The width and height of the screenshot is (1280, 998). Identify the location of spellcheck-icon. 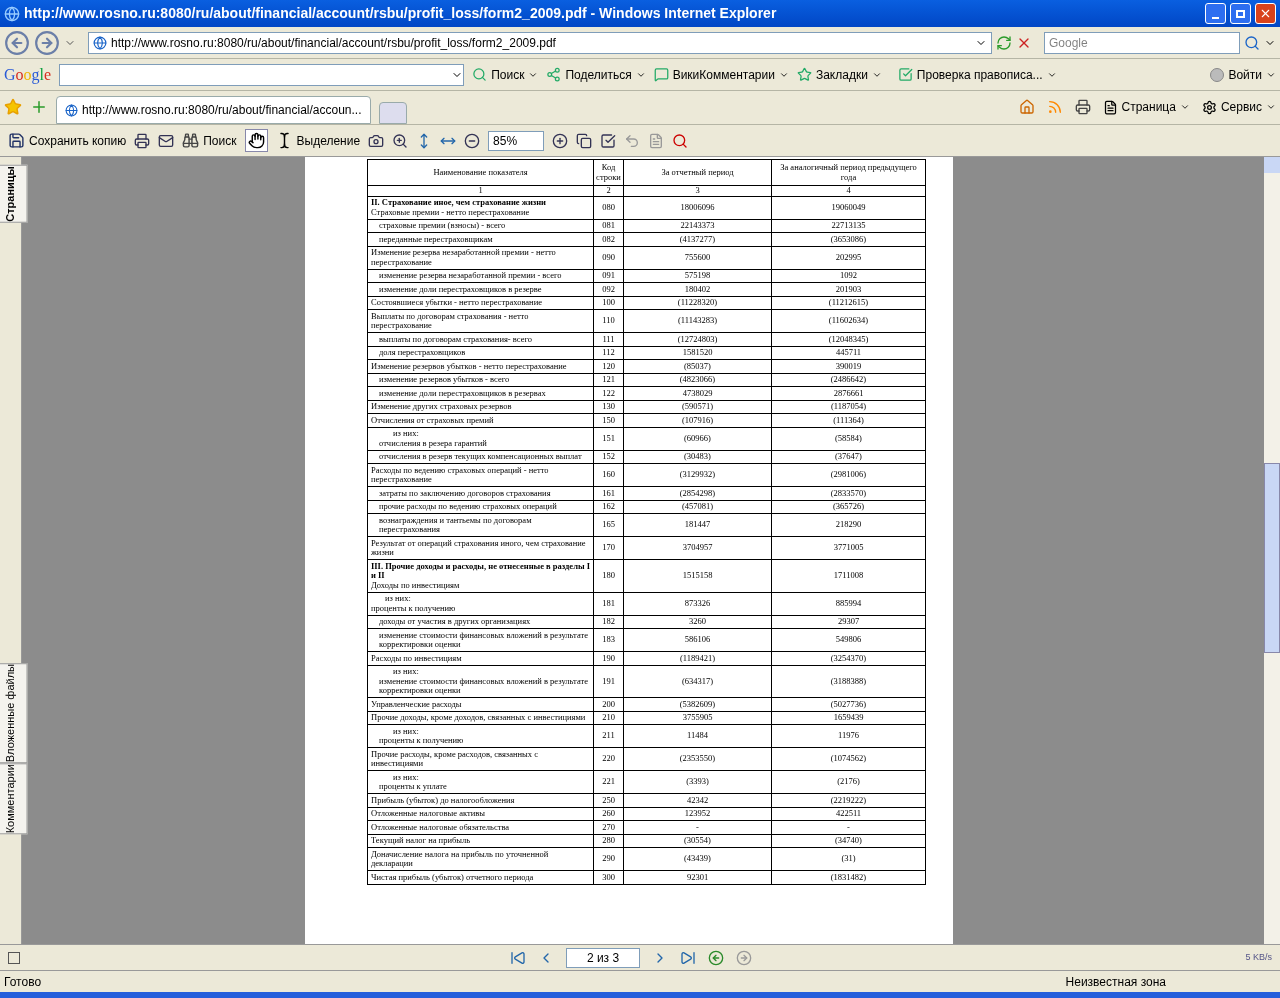
(608, 140).